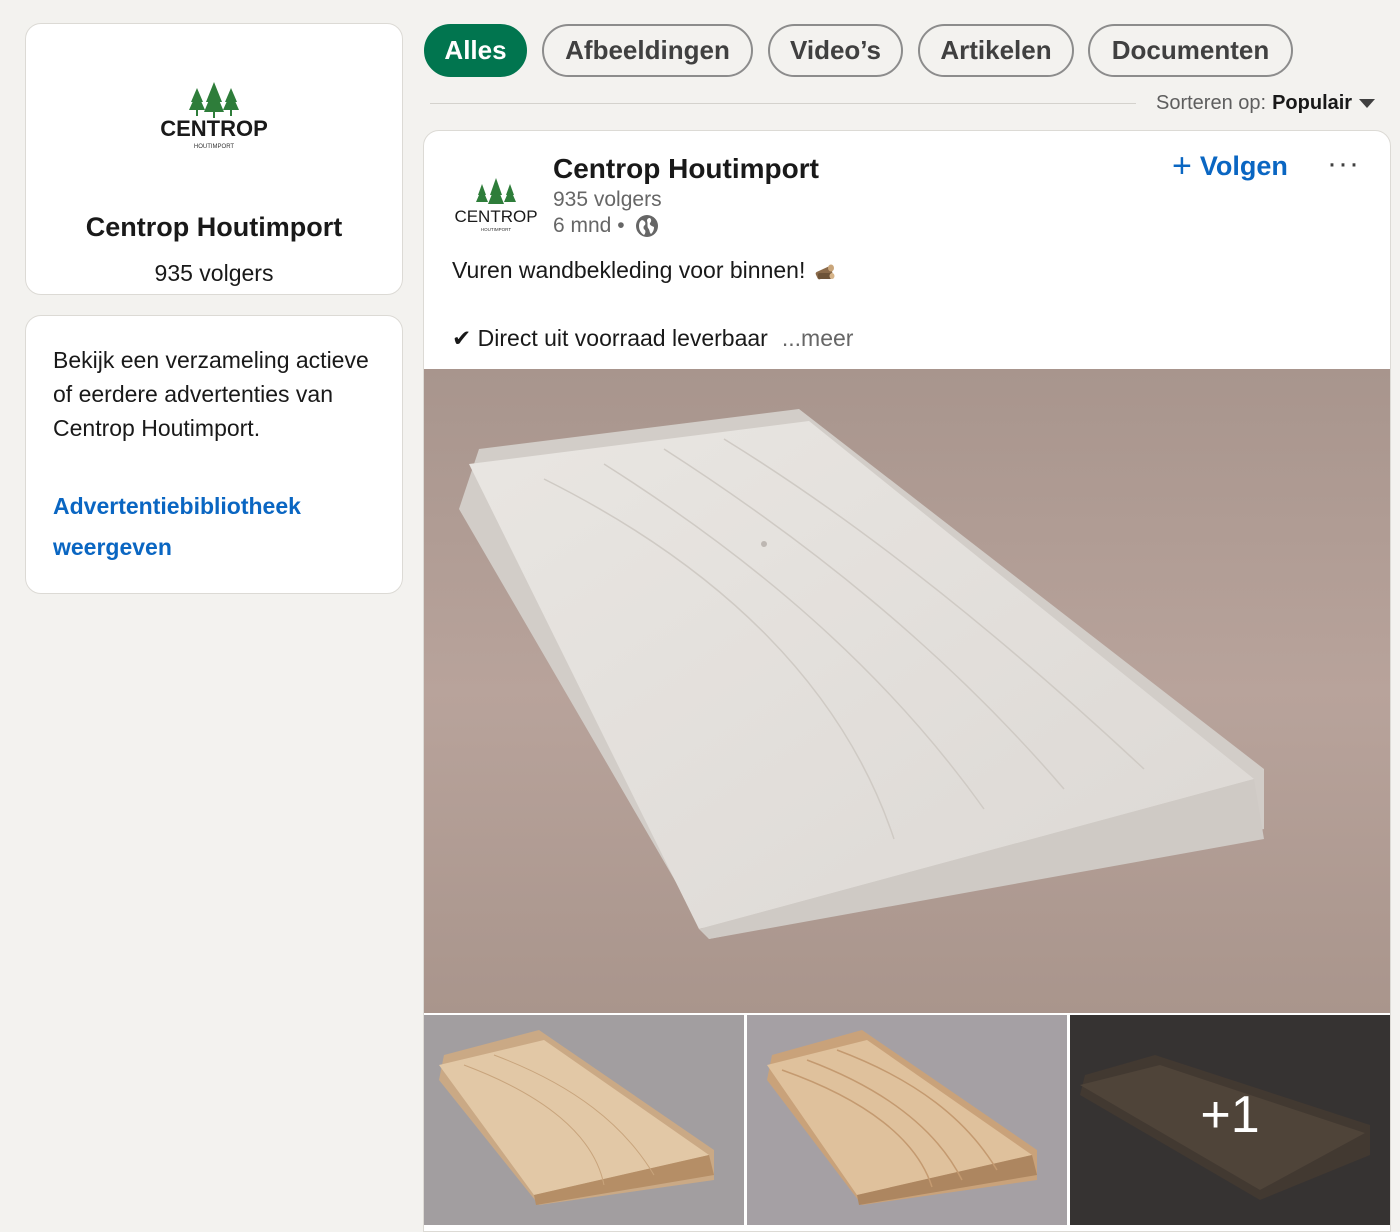 The width and height of the screenshot is (1400, 1232). Describe the element at coordinates (589, 225) in the screenshot. I see `post-time-text: 6 mnd •` at that location.